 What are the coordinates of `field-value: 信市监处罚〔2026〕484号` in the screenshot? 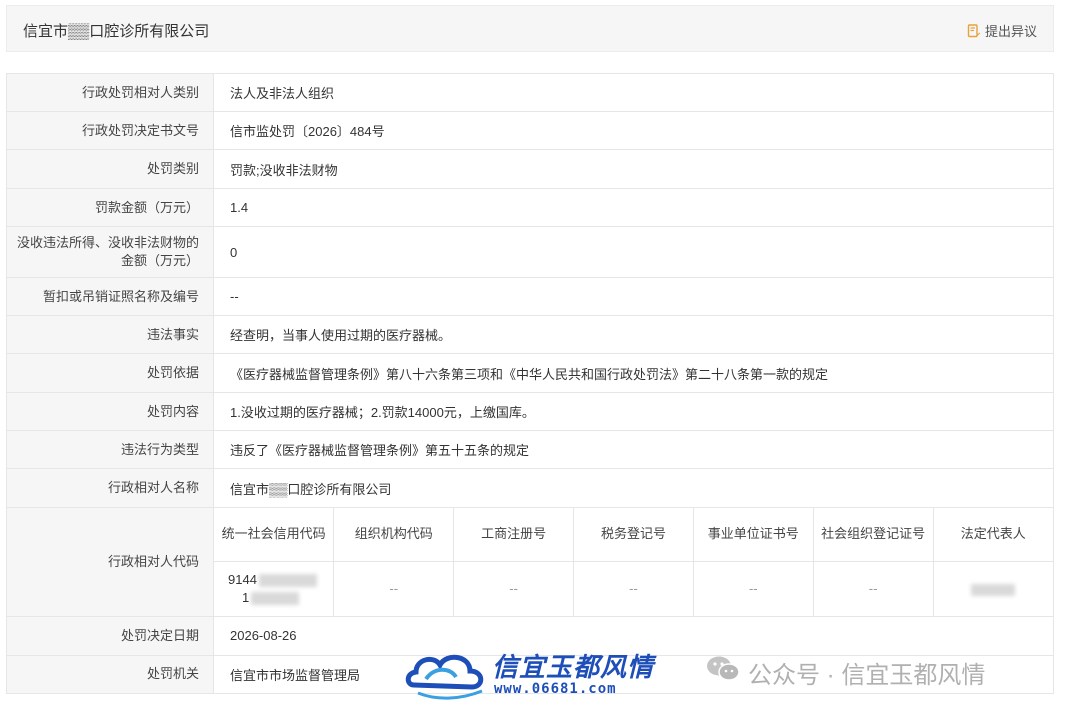 It's located at (633, 130).